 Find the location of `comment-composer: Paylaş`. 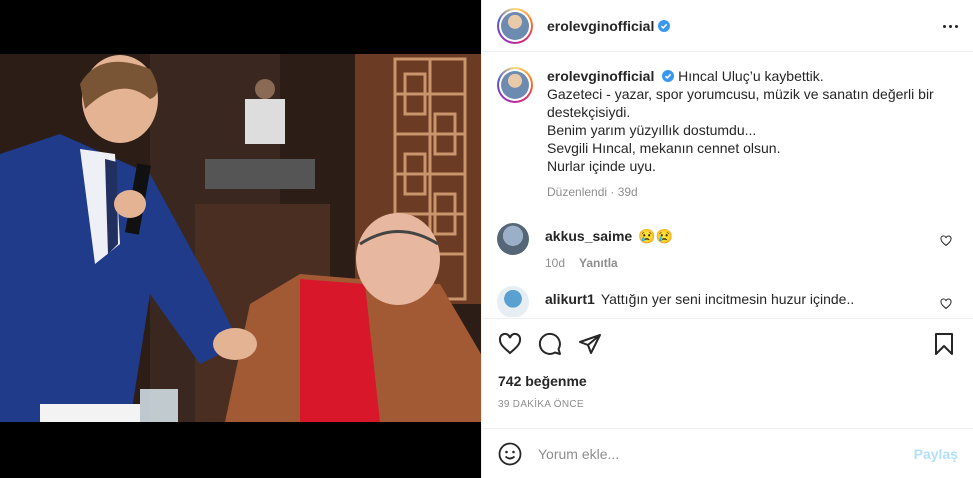

comment-composer: Paylaş is located at coordinates (727, 453).